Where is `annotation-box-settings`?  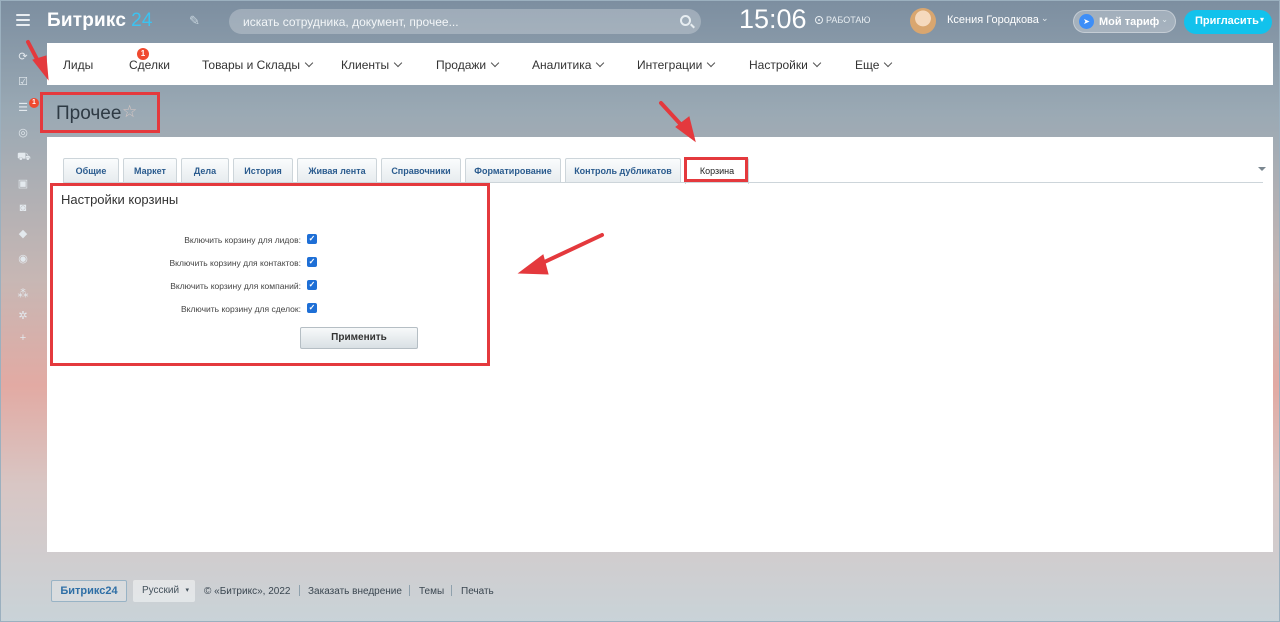 annotation-box-settings is located at coordinates (270, 274).